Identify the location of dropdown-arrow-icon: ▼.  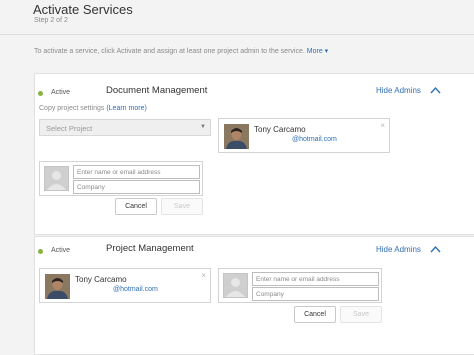
(203, 127).